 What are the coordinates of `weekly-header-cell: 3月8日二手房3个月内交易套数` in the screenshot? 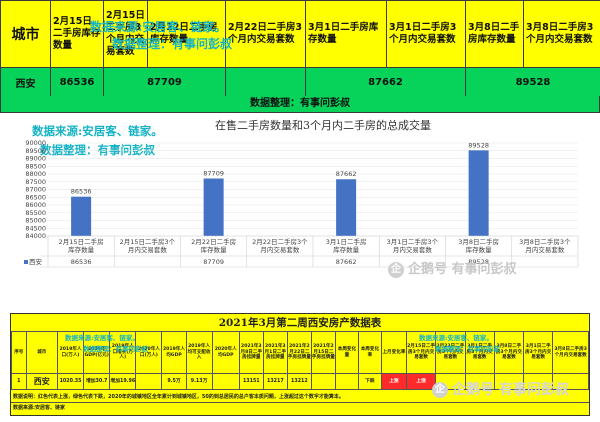 It's located at (570, 352).